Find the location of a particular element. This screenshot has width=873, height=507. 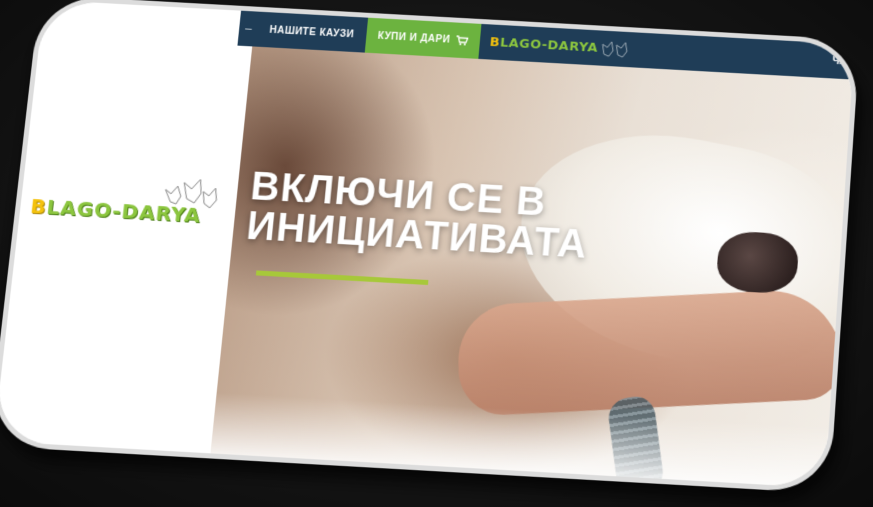

hero-headline: ВКЛЮЧИ СЕ В ИНИЦИАТИВАТА is located at coordinates (418, 216).